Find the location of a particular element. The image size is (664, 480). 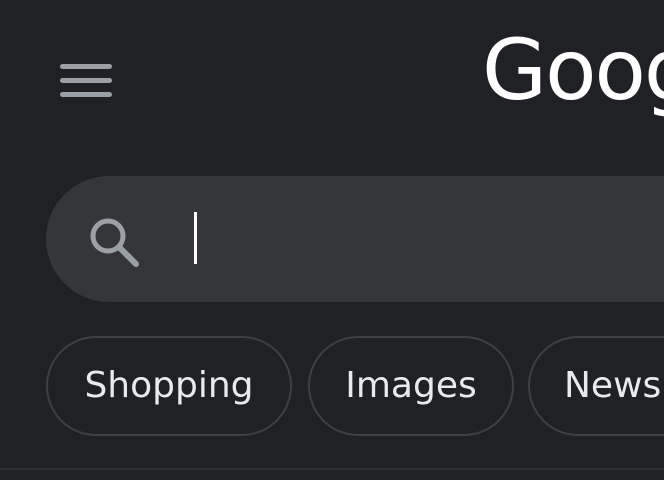

google-logo: Goog is located at coordinates (573, 70).